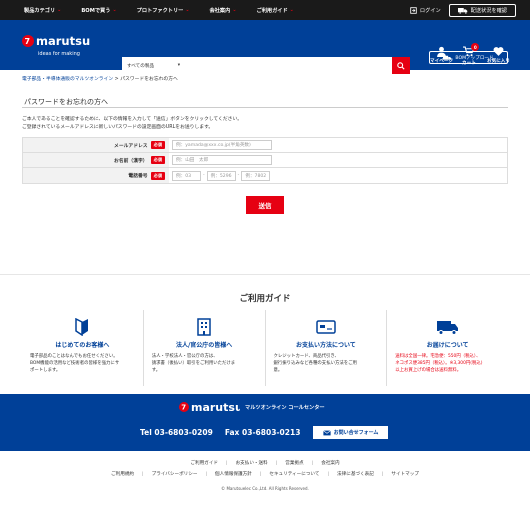 The image size is (530, 508). I want to click on nav-bom: BOMで買う ⌄, so click(98, 10).